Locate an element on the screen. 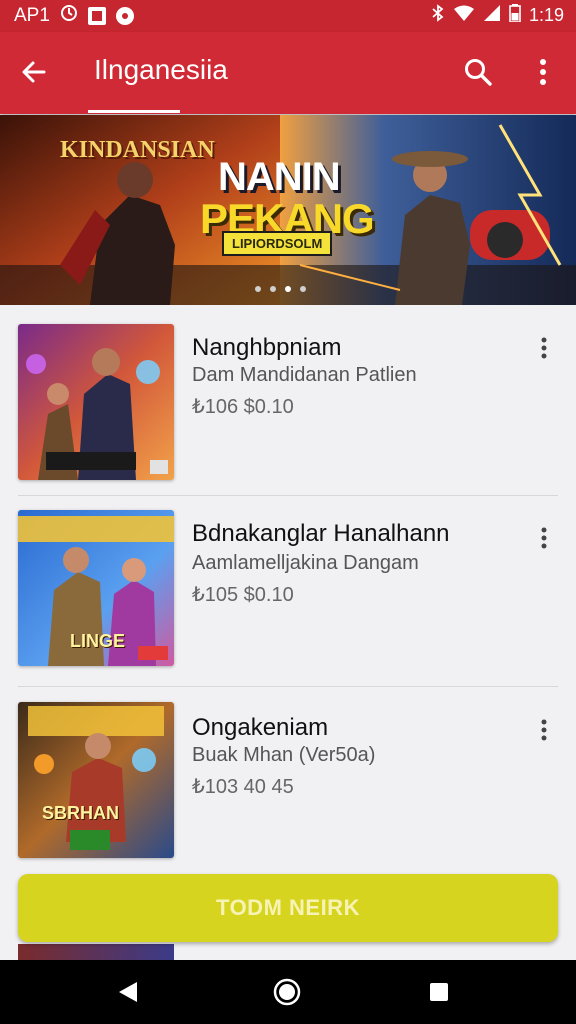  tab-indicator is located at coordinates (134, 111).